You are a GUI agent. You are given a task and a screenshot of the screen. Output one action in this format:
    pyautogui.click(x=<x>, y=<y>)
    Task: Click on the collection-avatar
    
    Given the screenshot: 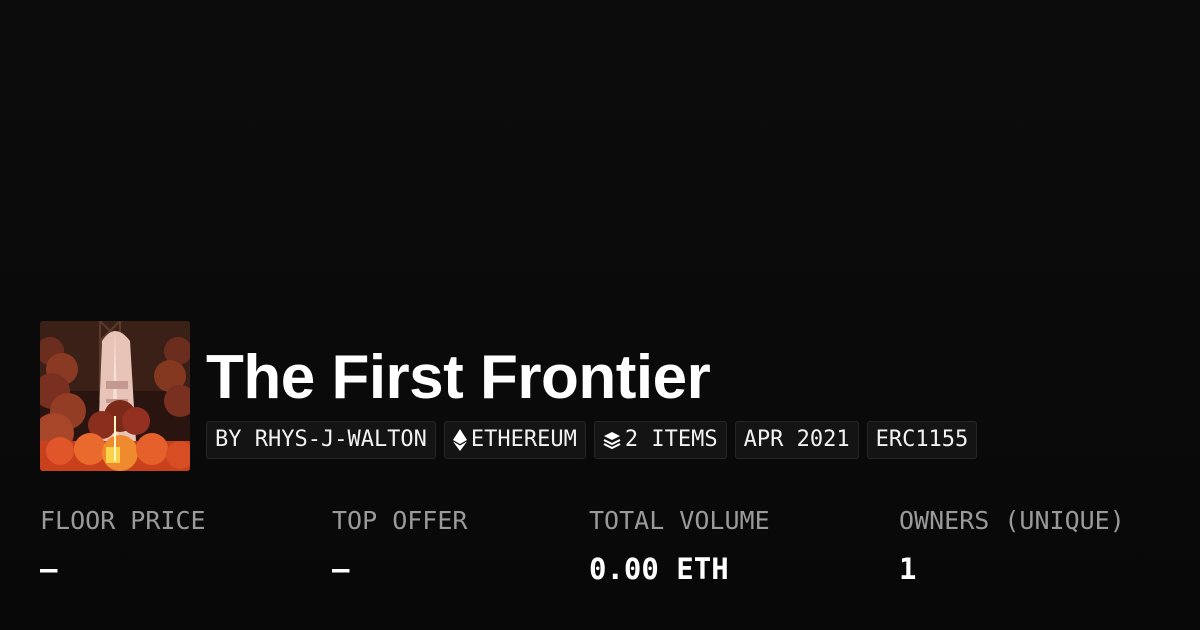 What is the action you would take?
    pyautogui.click(x=115, y=396)
    